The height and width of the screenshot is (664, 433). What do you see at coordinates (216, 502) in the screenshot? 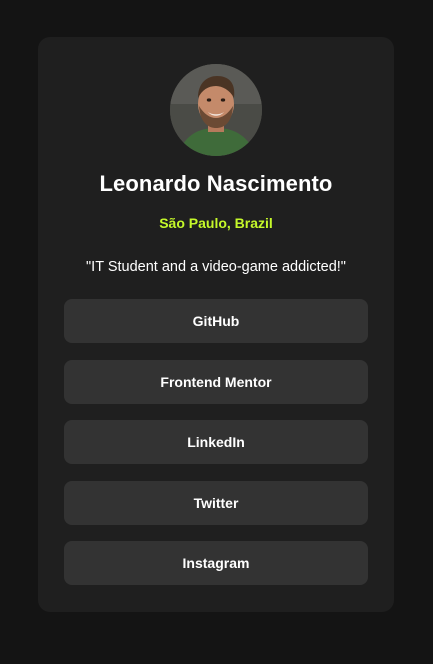
I see `twitter-link-button: Twitter` at bounding box center [216, 502].